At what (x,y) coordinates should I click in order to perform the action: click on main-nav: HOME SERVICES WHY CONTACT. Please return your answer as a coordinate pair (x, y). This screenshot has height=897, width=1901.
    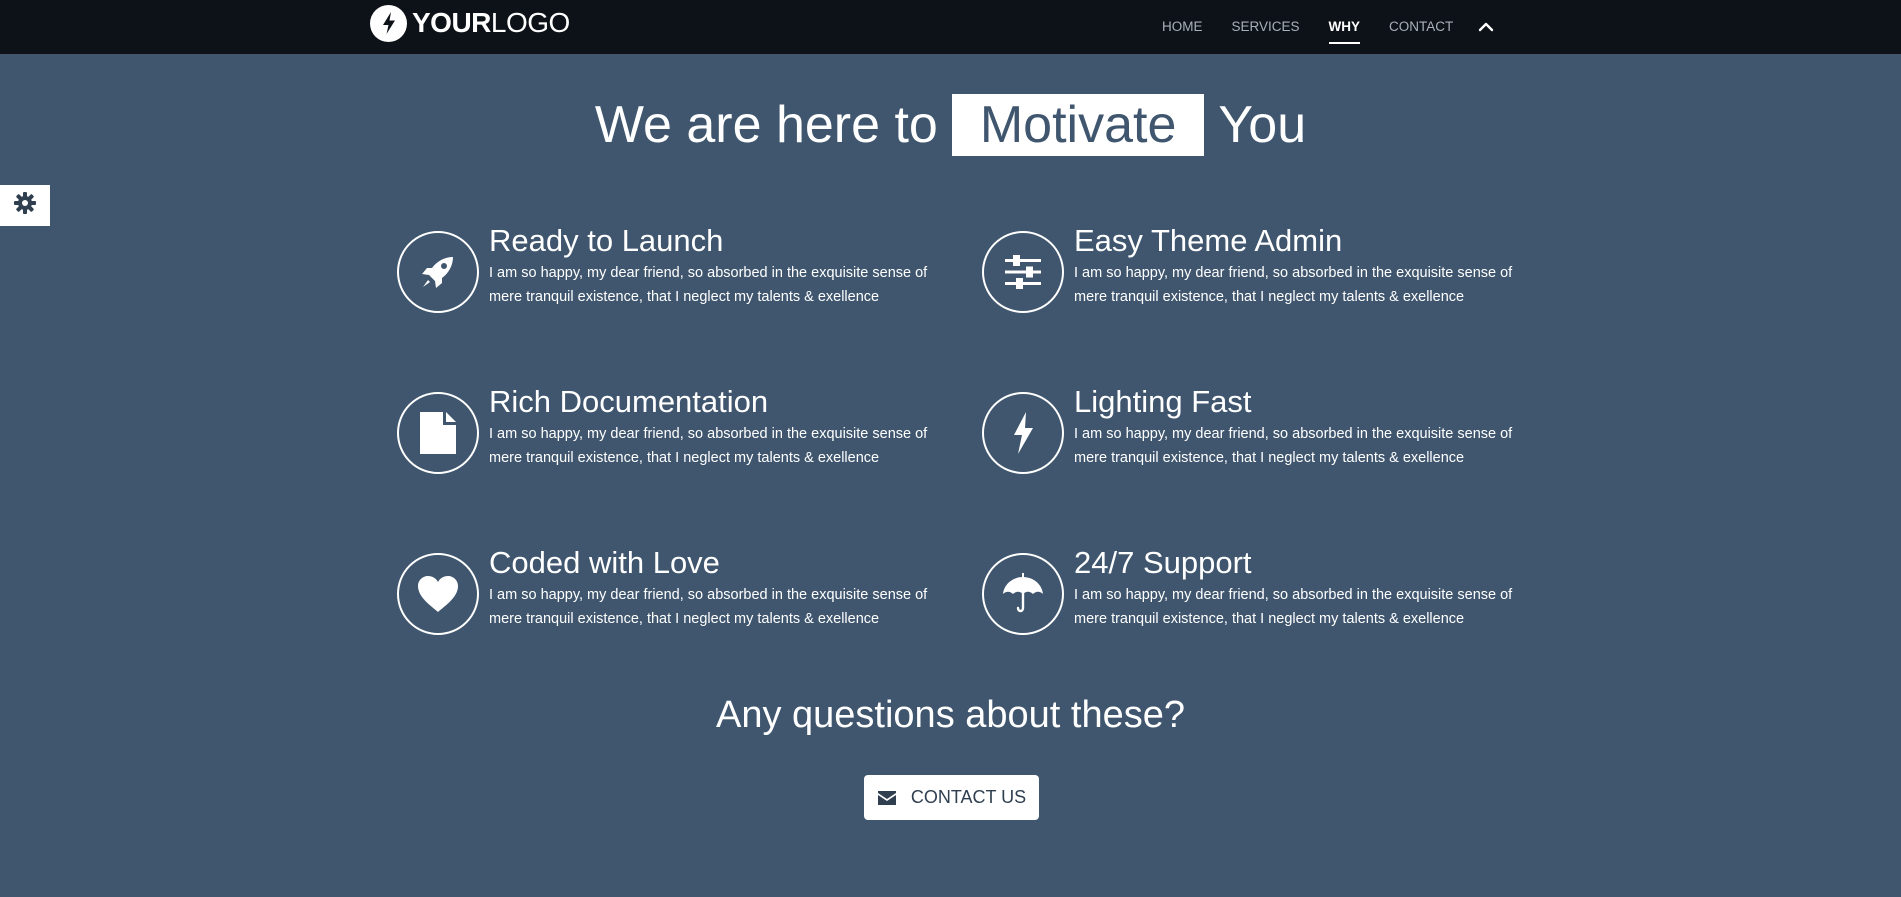
    Looking at the image, I should click on (1329, 27).